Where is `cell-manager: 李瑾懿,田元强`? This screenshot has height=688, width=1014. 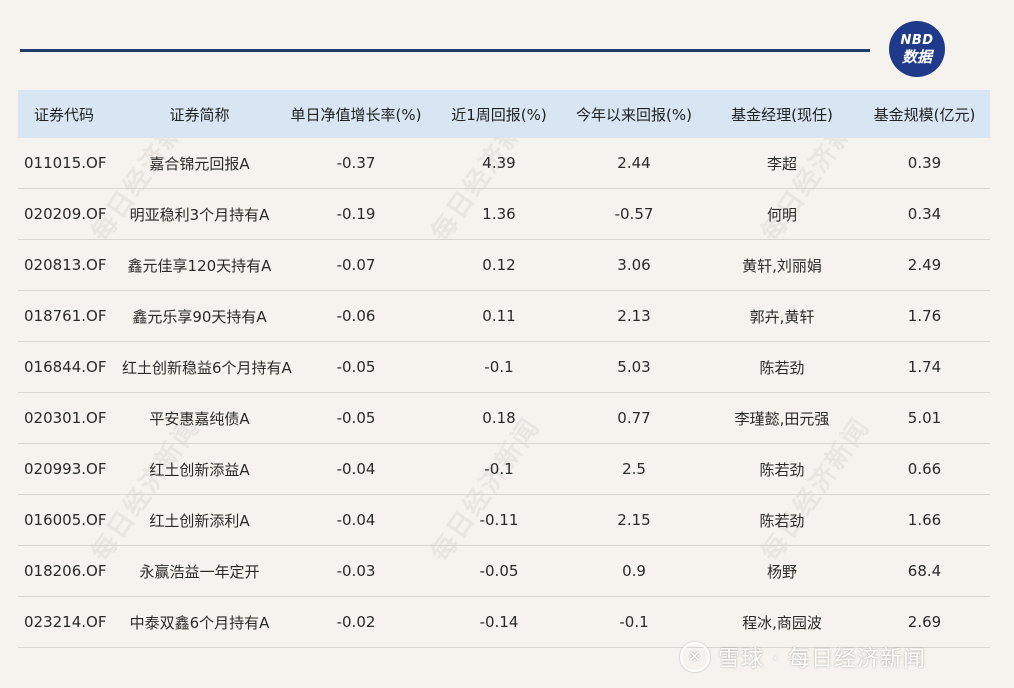 cell-manager: 李瑾懿,田元强 is located at coordinates (782, 418).